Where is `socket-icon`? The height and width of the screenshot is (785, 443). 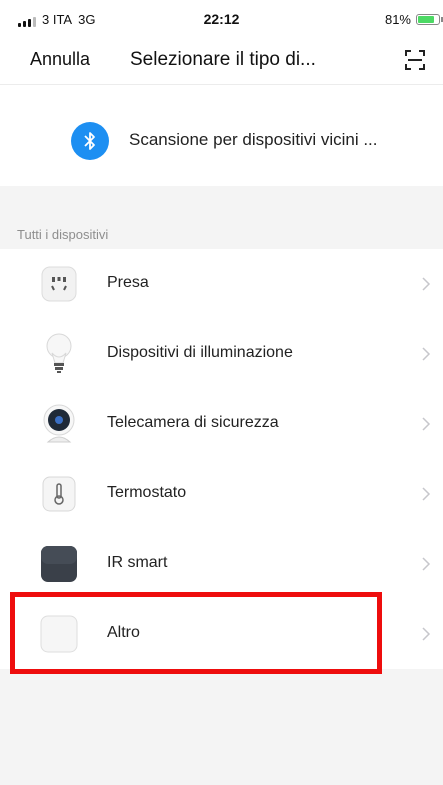
socket-icon is located at coordinates (59, 284).